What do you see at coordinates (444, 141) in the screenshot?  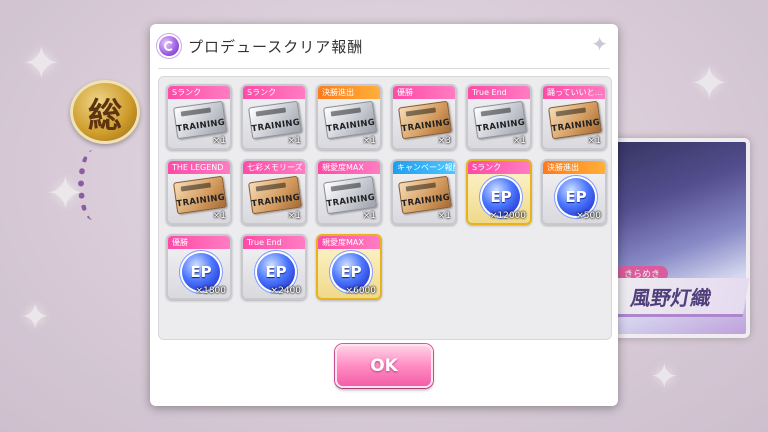 I see `reward-quantity: ×3` at bounding box center [444, 141].